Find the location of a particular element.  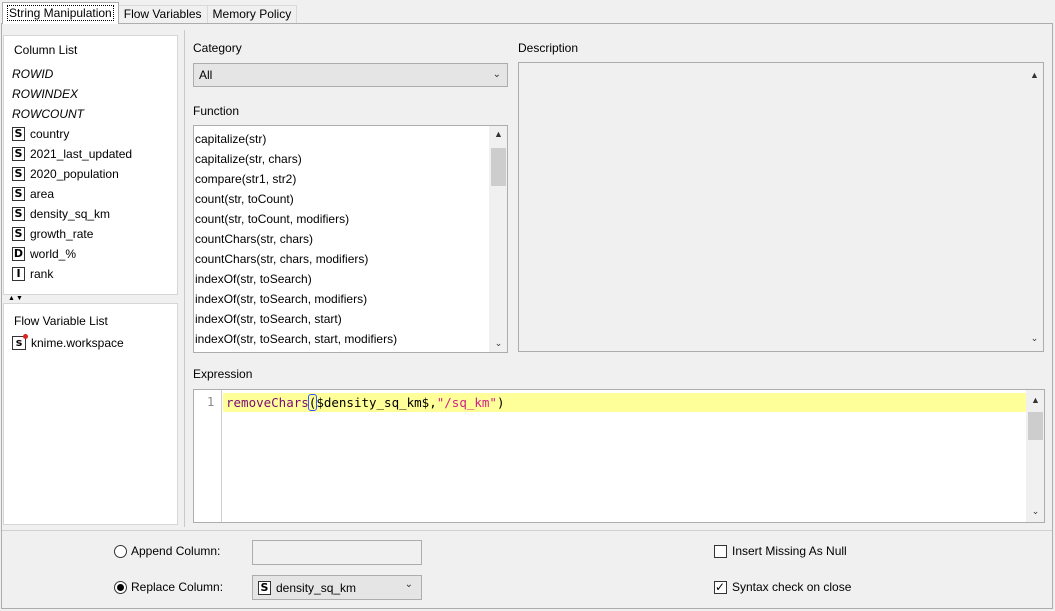

tab-string-manipulation: String Manipulation is located at coordinates (60, 13).